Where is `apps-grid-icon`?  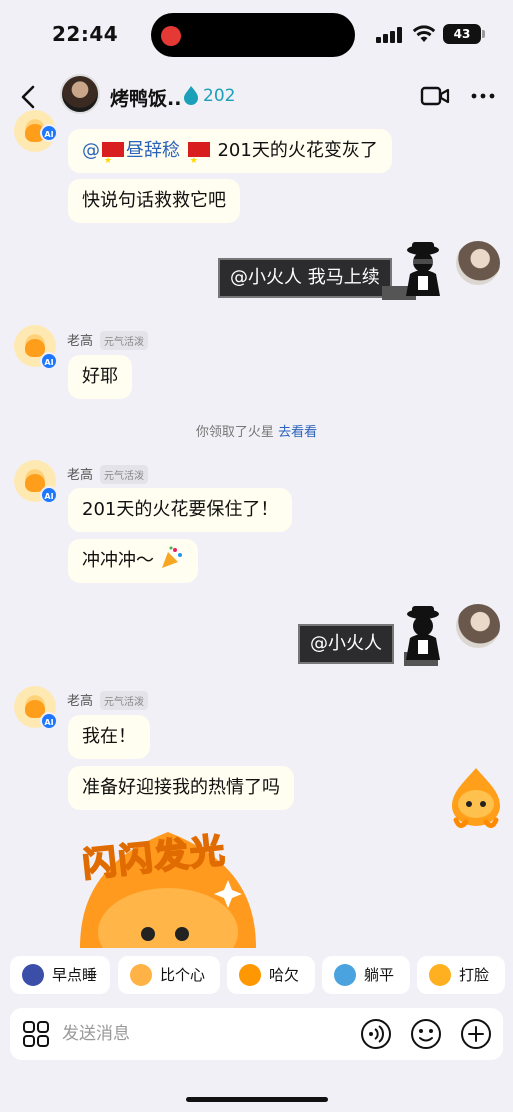
apps-grid-icon is located at coordinates (36, 1034).